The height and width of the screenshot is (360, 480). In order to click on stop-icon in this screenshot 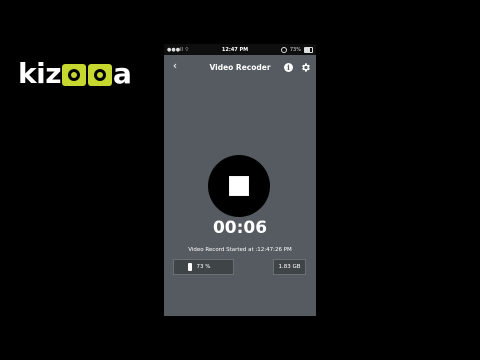, I will do `click(239, 186)`.